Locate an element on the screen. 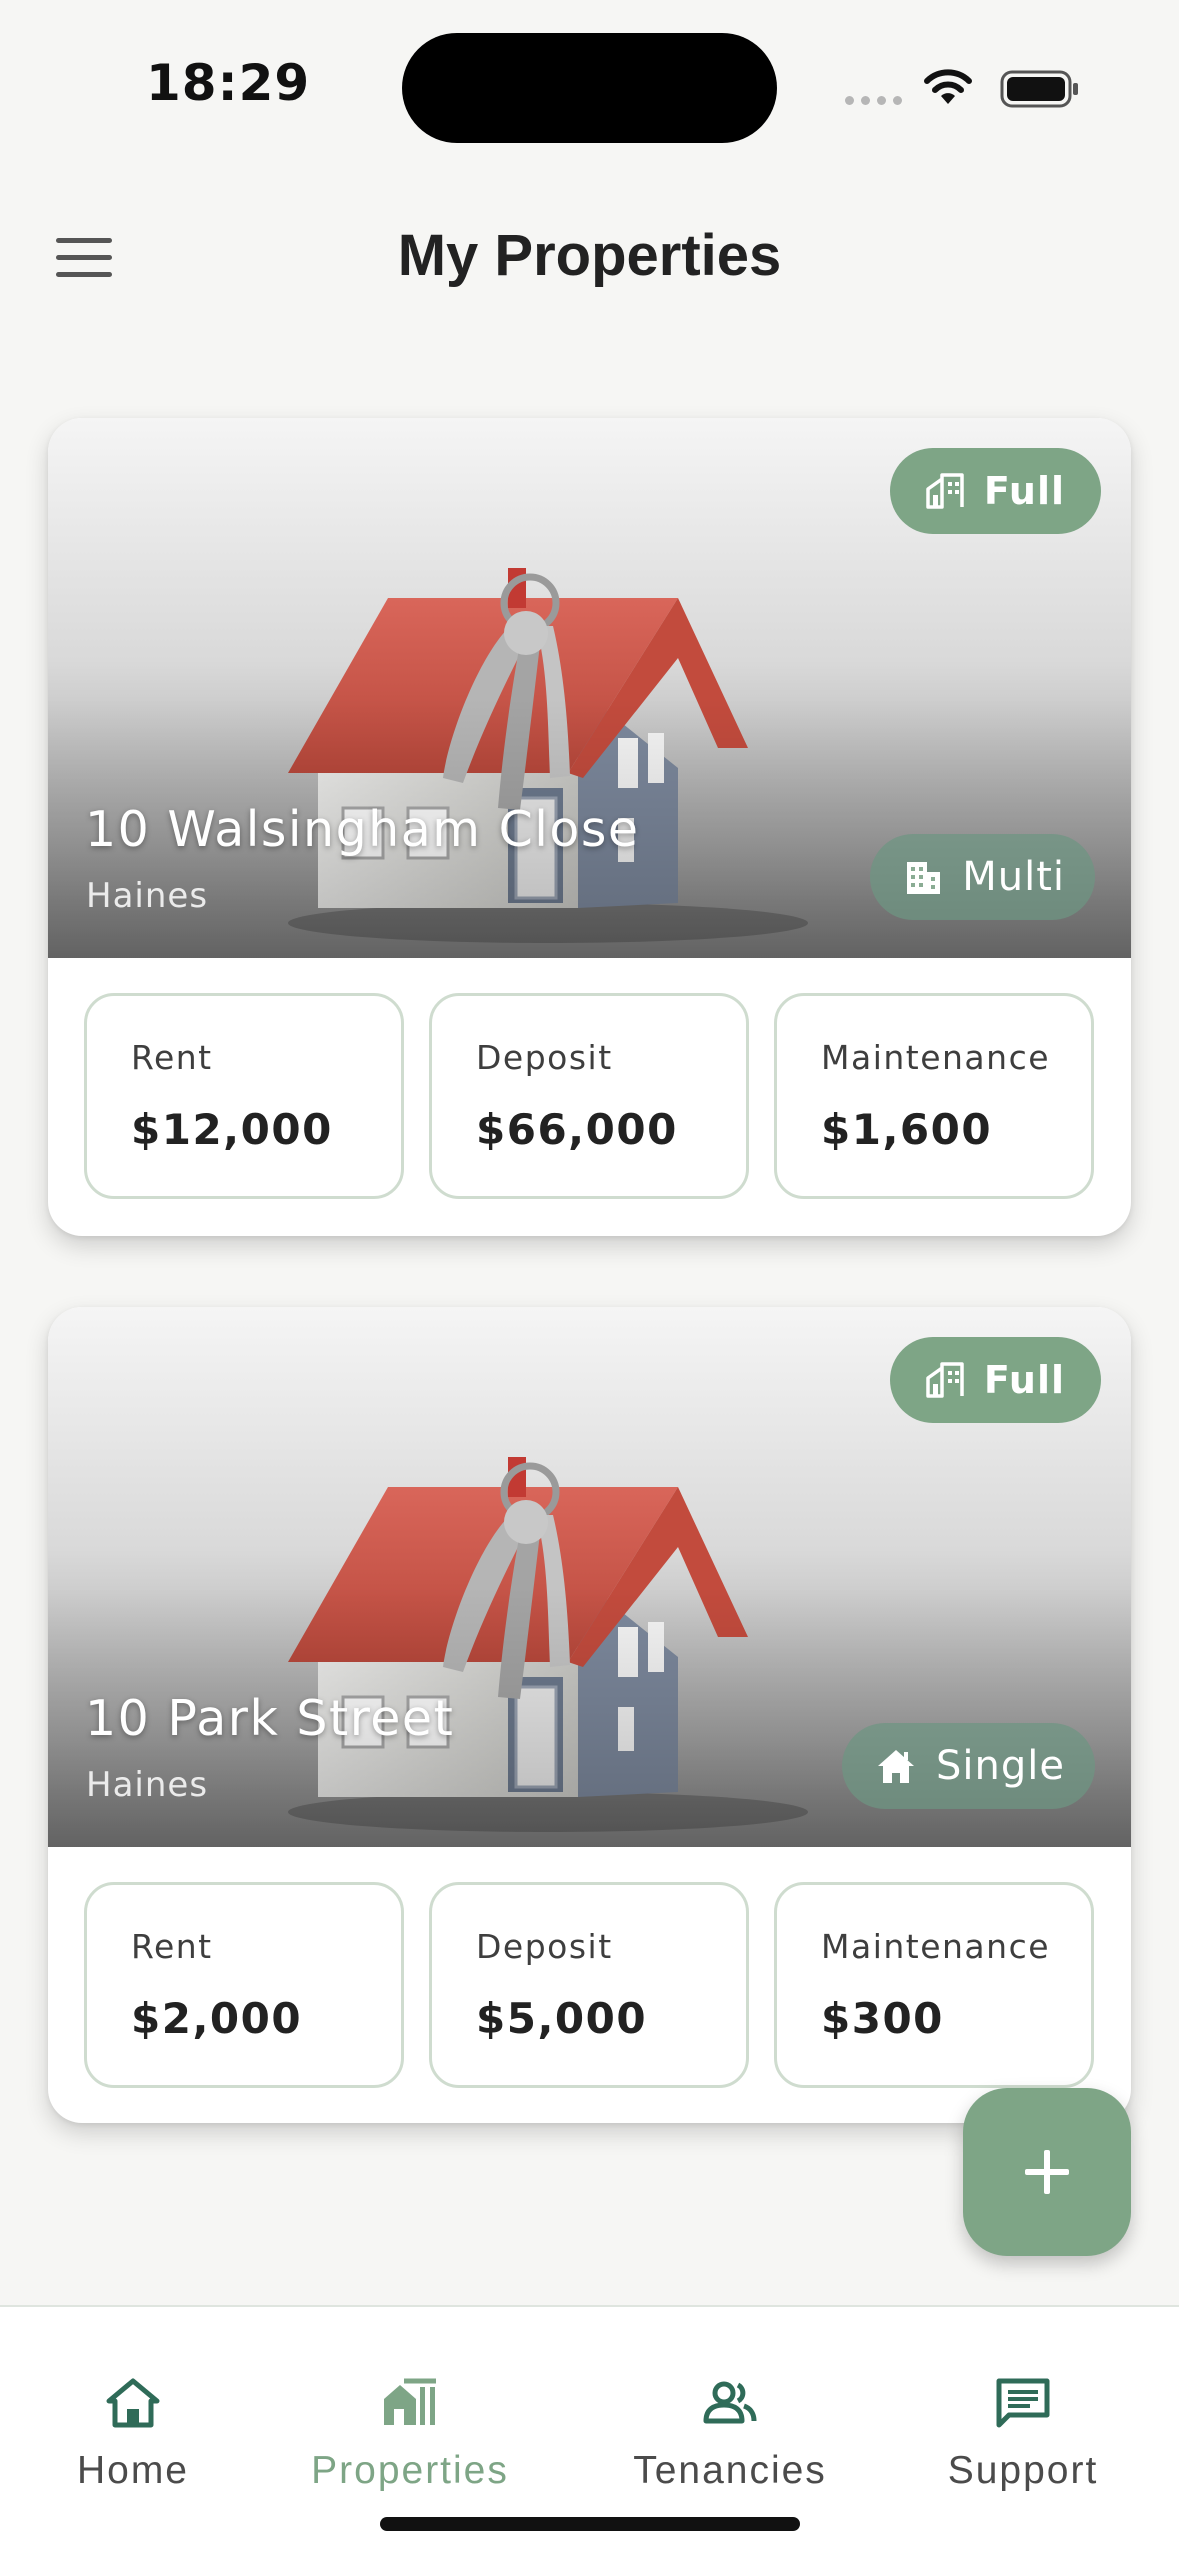  stat-value: $2,000 is located at coordinates (217, 2018).